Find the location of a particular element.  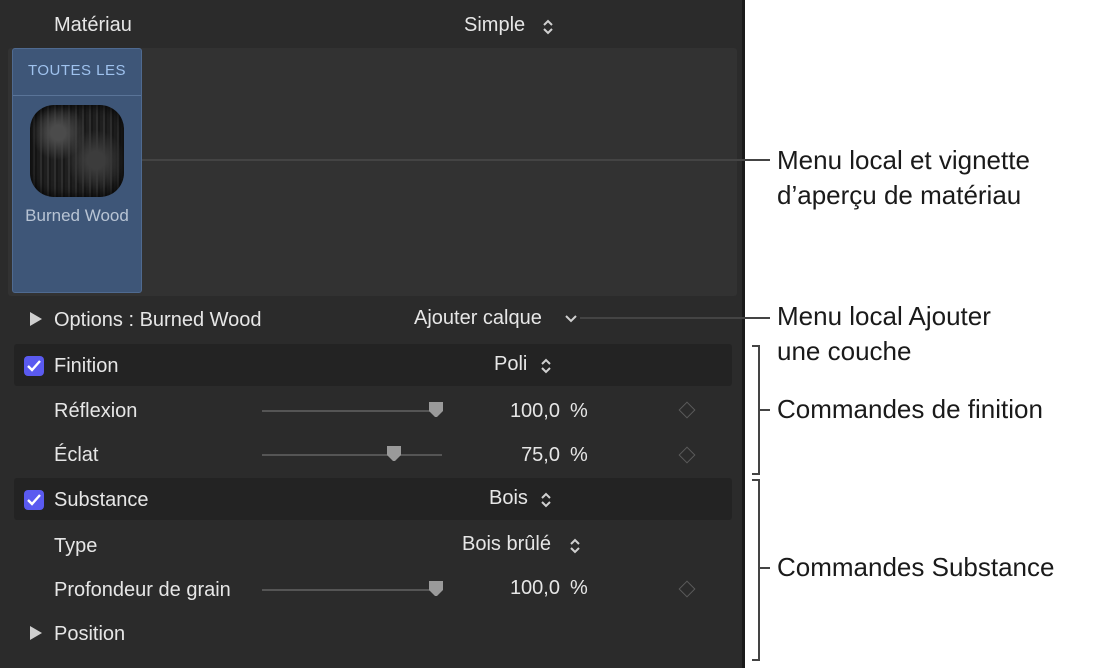

chevron-down-icon is located at coordinates (571, 319).